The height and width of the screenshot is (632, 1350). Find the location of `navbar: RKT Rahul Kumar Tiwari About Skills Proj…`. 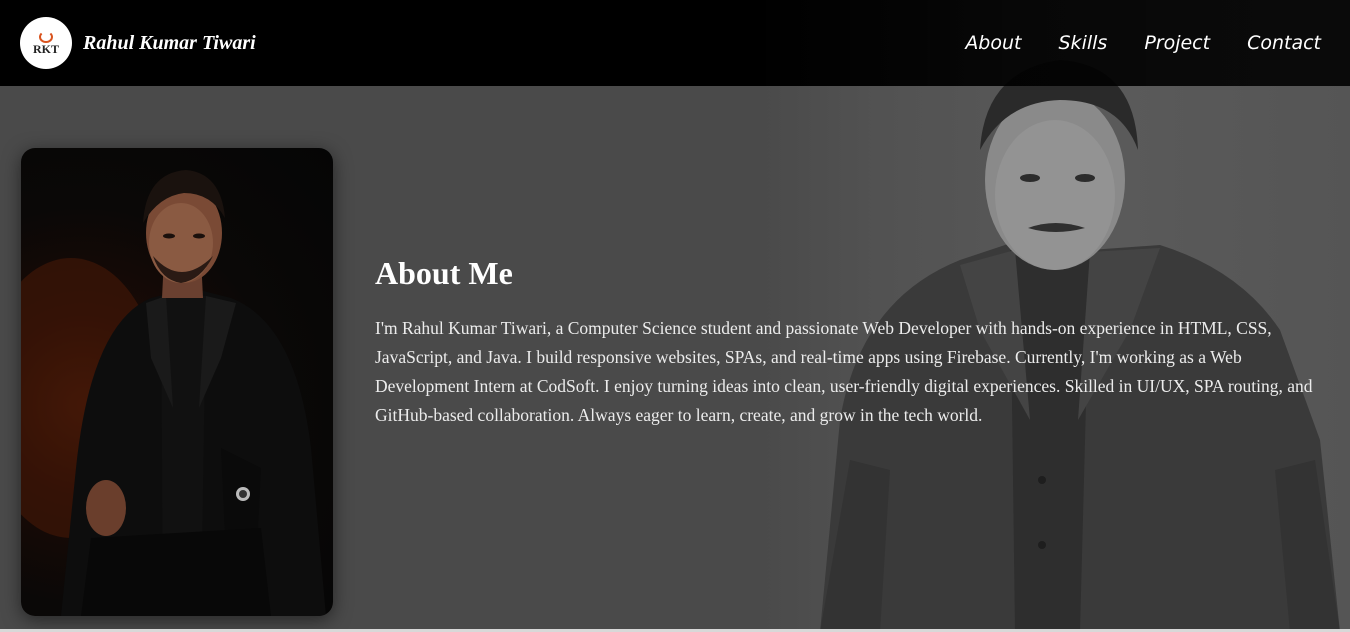

navbar: RKT Rahul Kumar Tiwari About Skills Proj… is located at coordinates (675, 43).